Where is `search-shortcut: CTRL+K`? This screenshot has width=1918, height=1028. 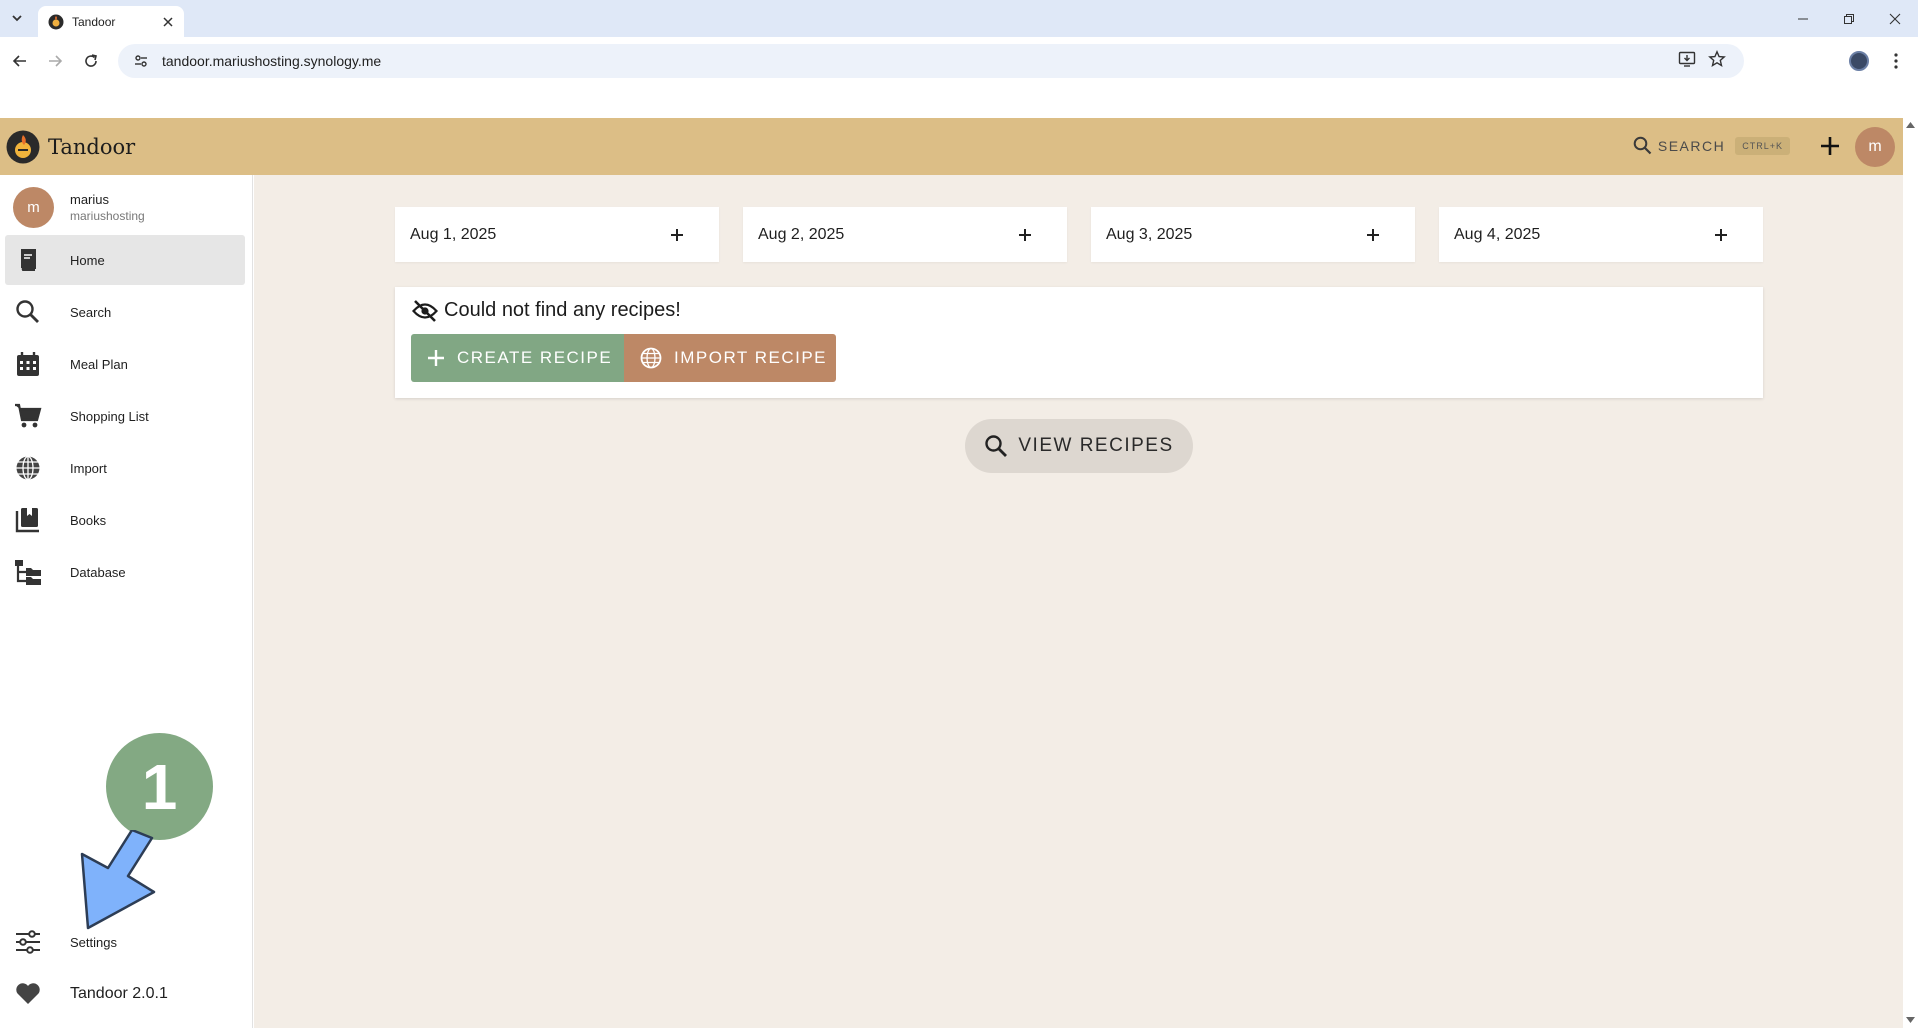
search-shortcut: CTRL+K is located at coordinates (1762, 145).